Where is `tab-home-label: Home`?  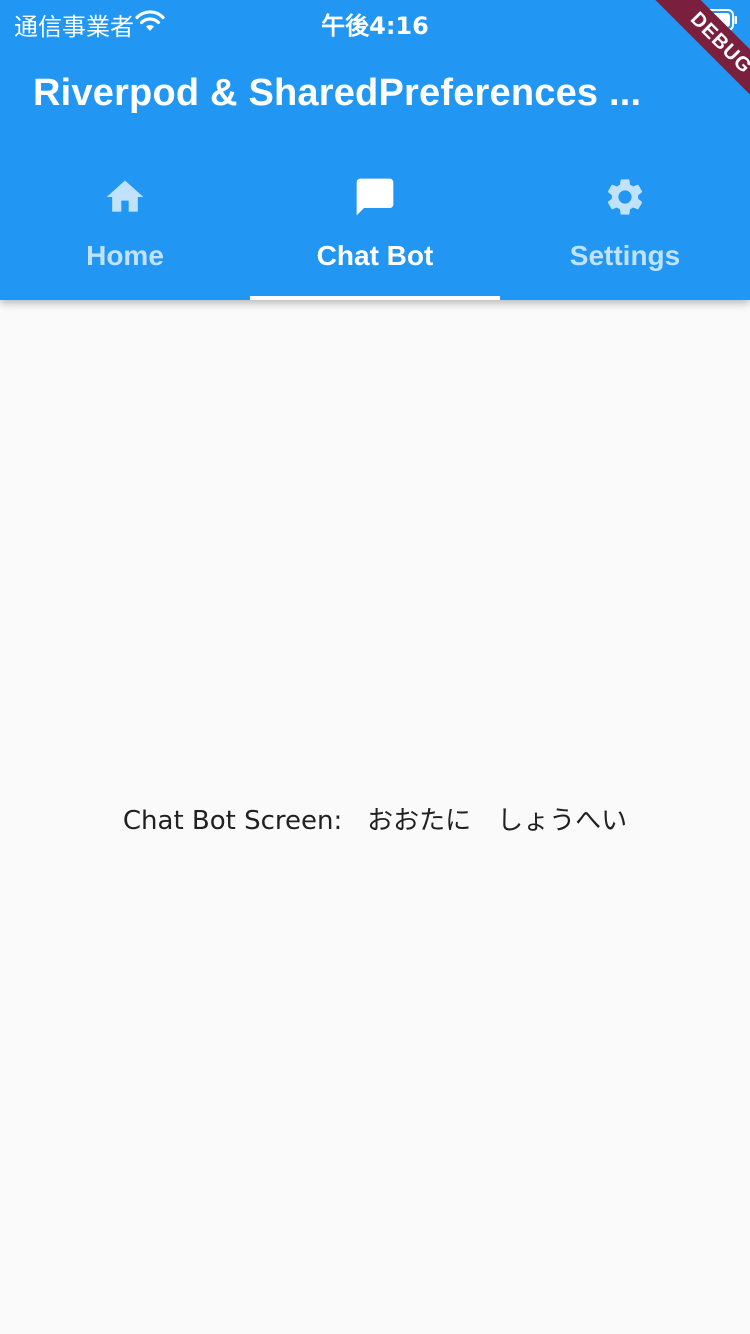 tab-home-label: Home is located at coordinates (125, 255).